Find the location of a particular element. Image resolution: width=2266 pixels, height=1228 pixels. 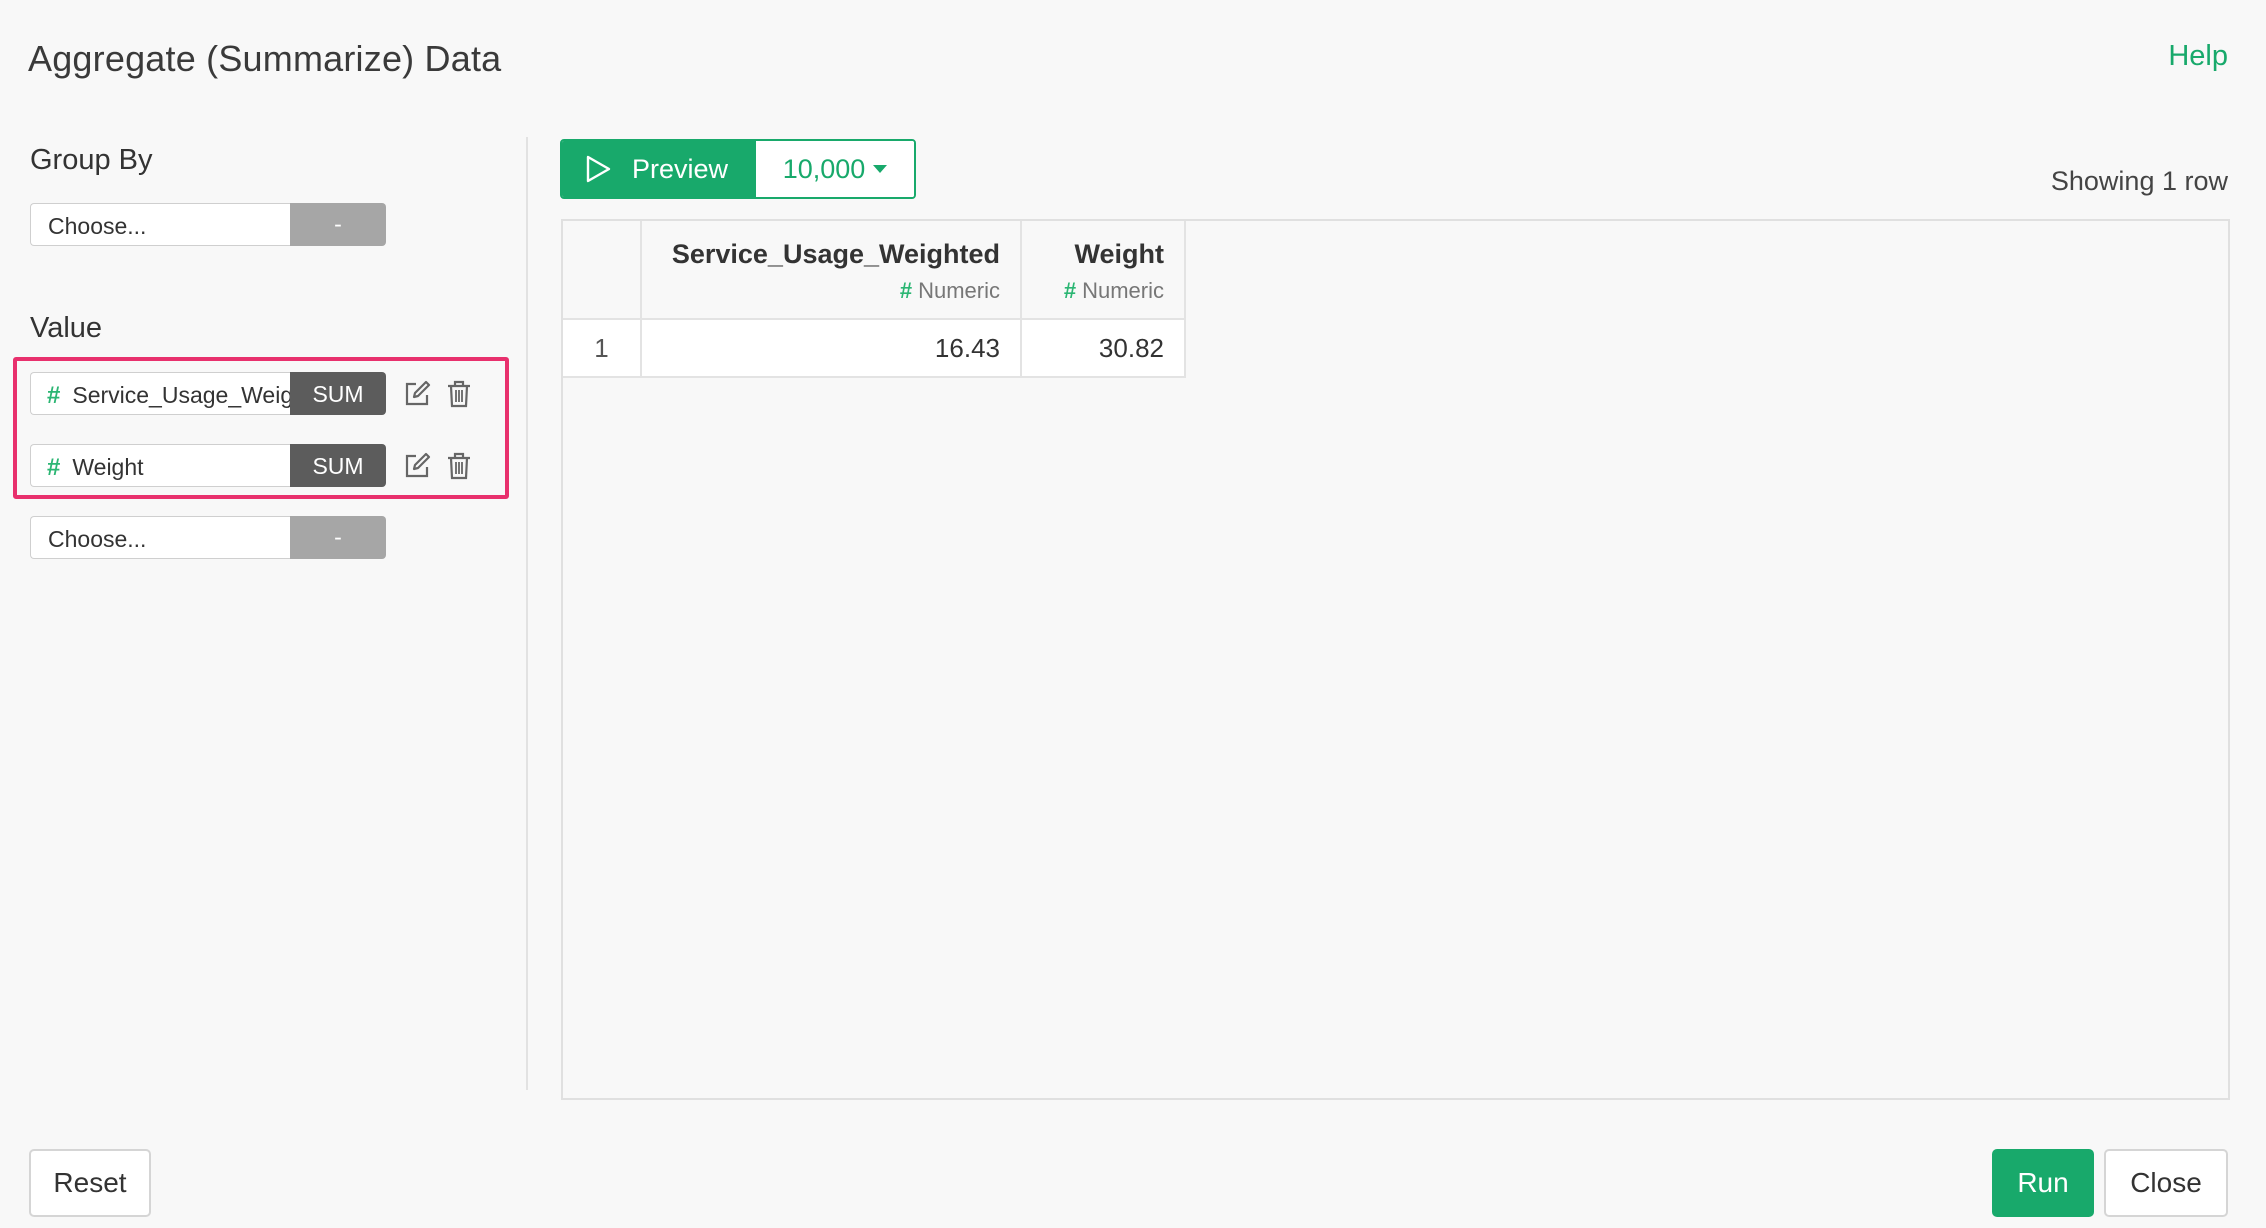

table-cell: 30.82 is located at coordinates (1103, 348).